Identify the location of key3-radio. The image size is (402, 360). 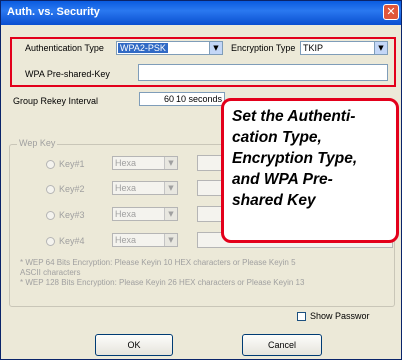
(50, 215).